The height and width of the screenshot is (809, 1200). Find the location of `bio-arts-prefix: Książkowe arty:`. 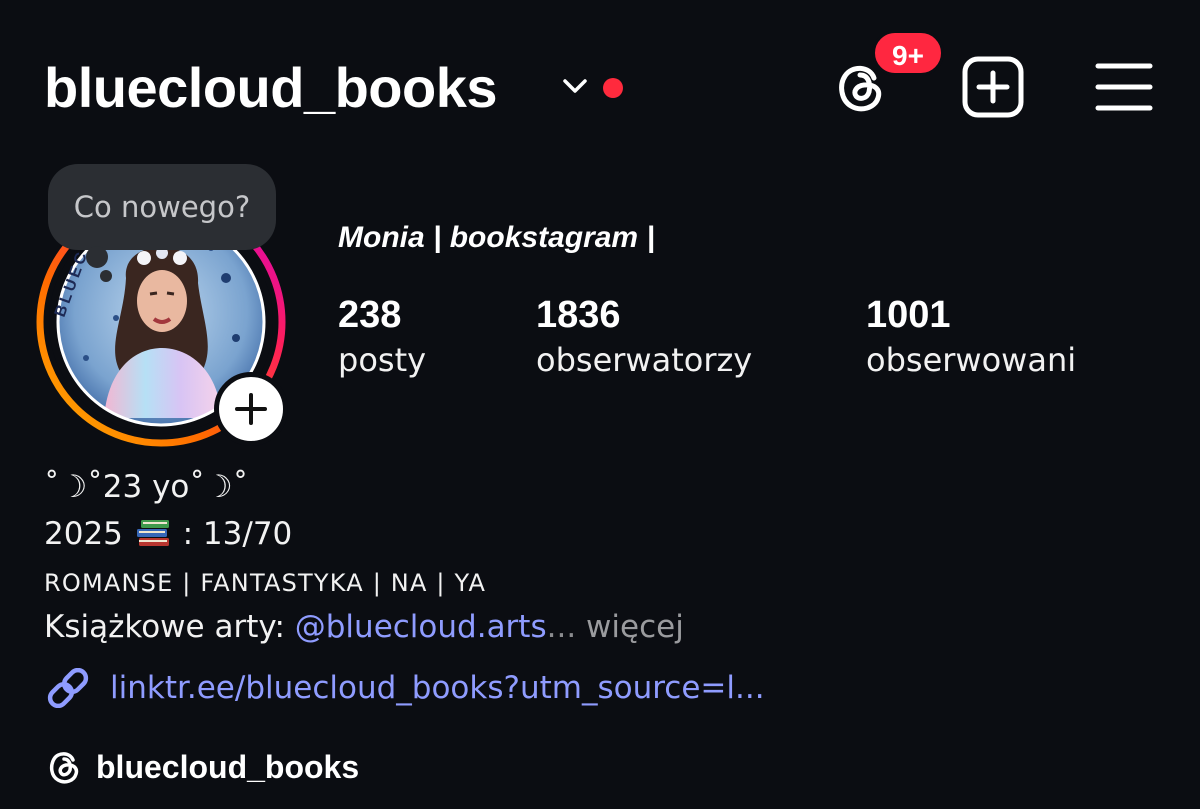

bio-arts-prefix: Książkowe arty: is located at coordinates (169, 627).